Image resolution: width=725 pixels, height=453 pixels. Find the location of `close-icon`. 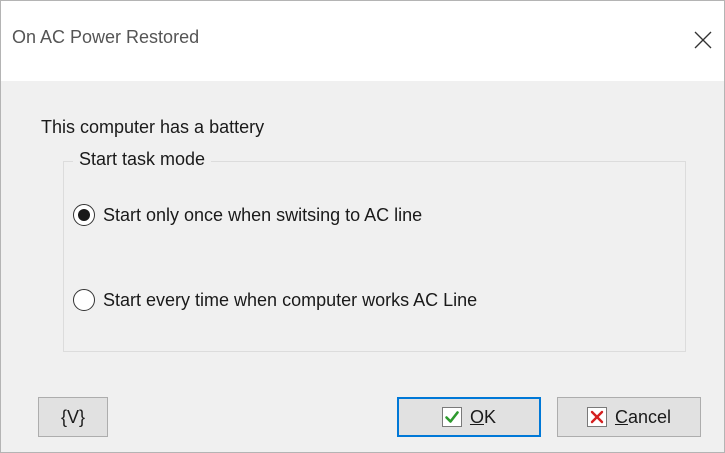

close-icon is located at coordinates (703, 40).